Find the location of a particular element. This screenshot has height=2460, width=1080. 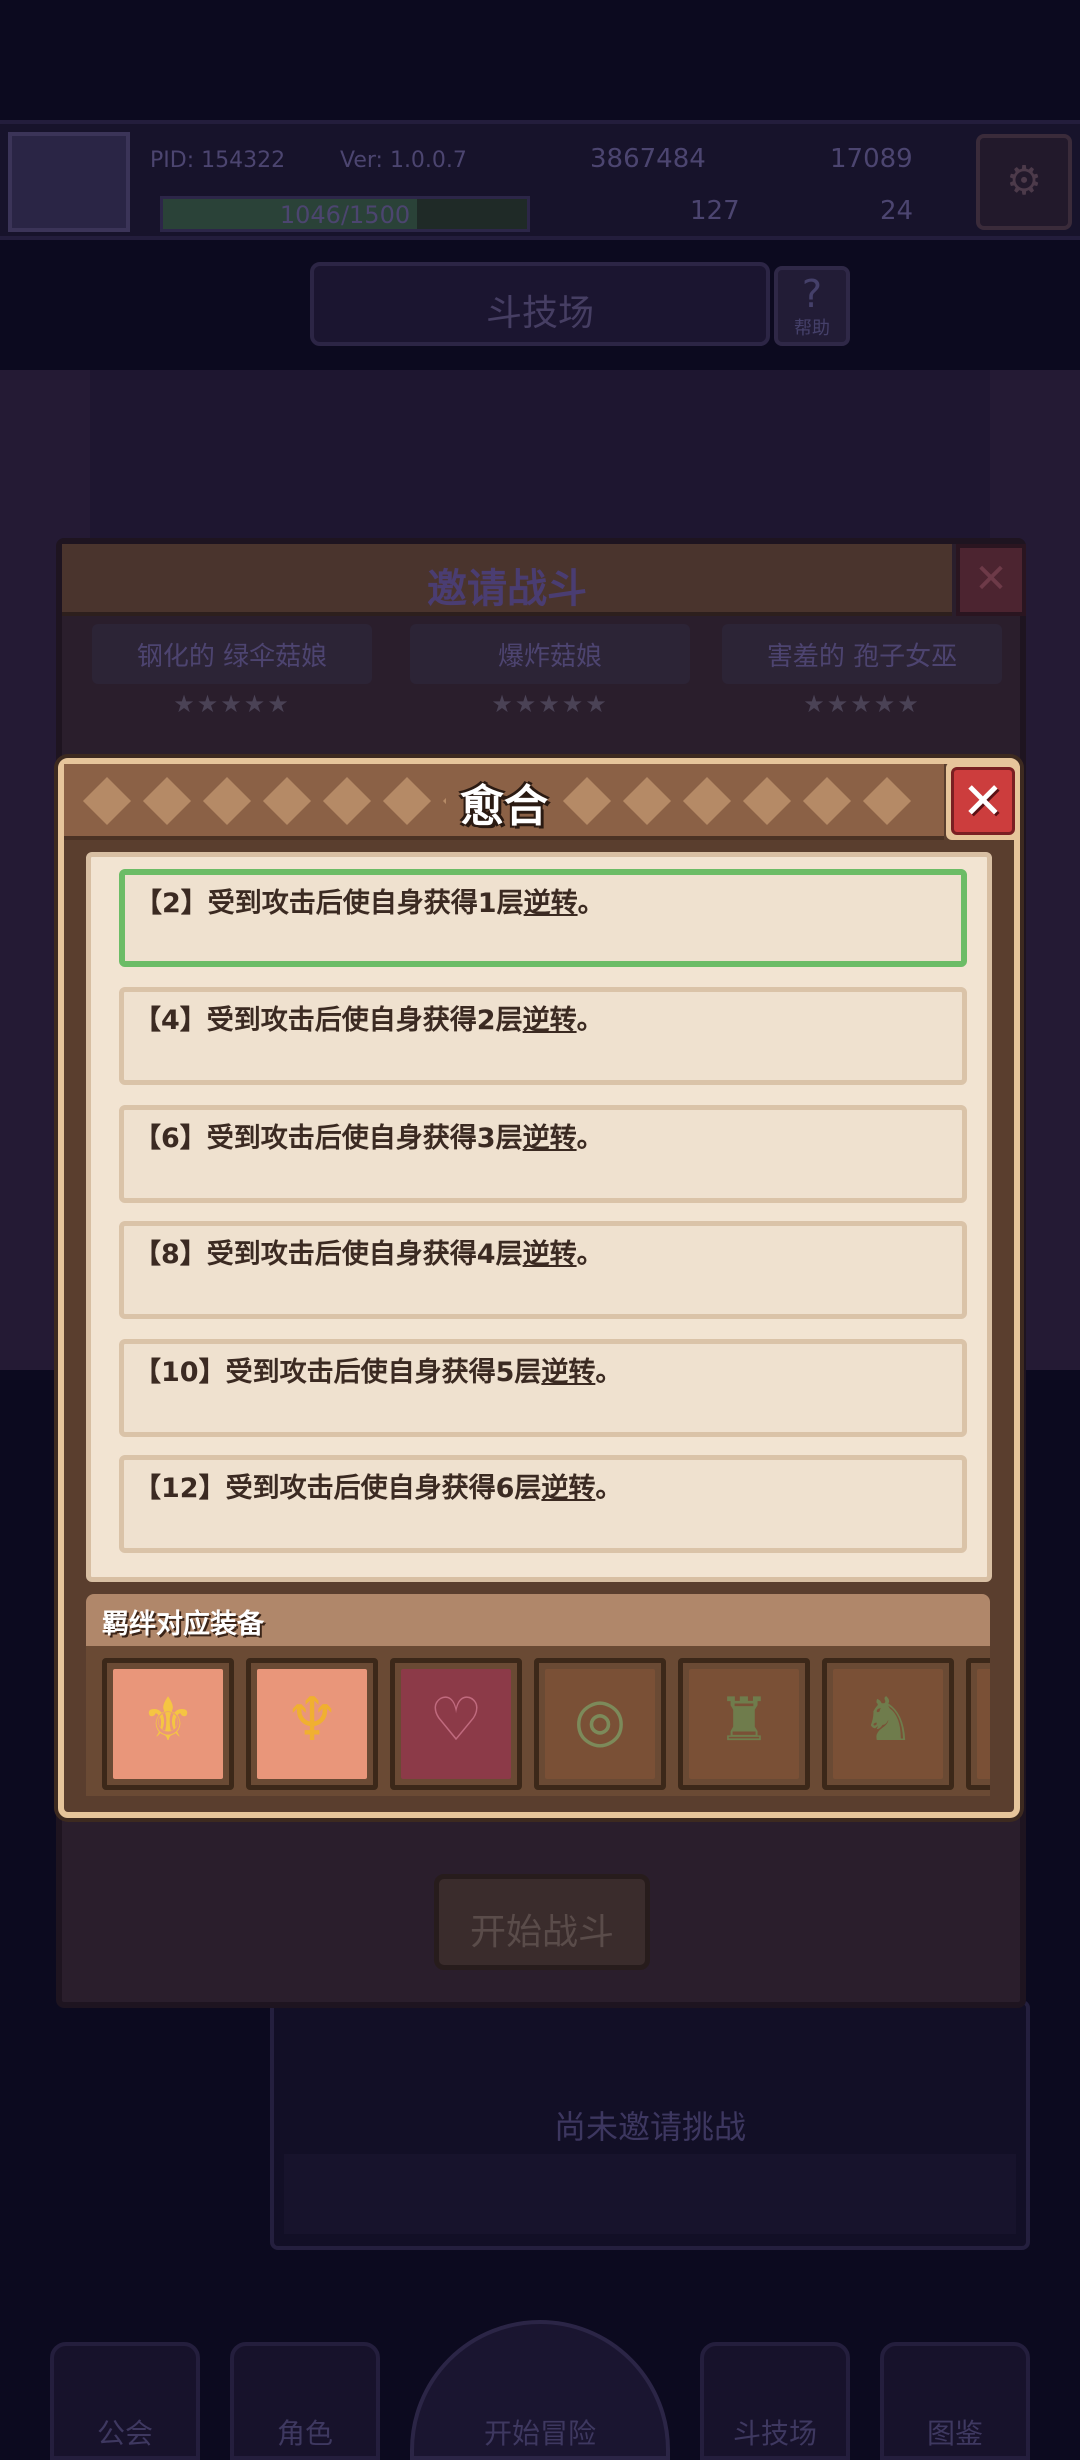

gem-count: 17089 is located at coordinates (871, 159).